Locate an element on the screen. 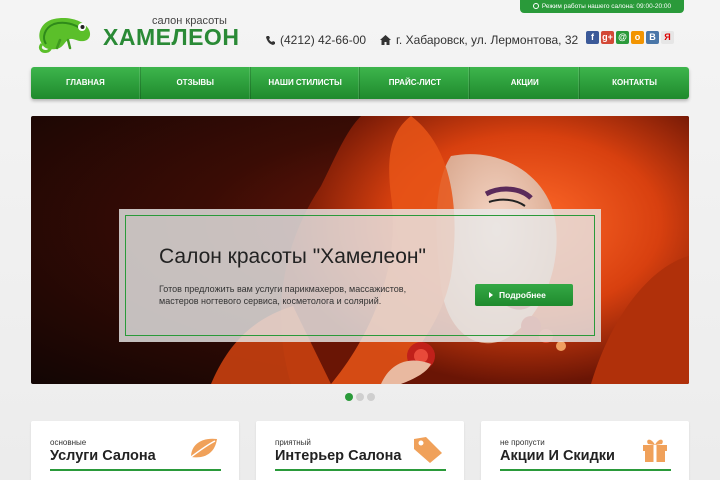 Image resolution: width=720 pixels, height=480 pixels. nav-item-3: НАШИ СТИЛИСТЫ is located at coordinates (306, 83).